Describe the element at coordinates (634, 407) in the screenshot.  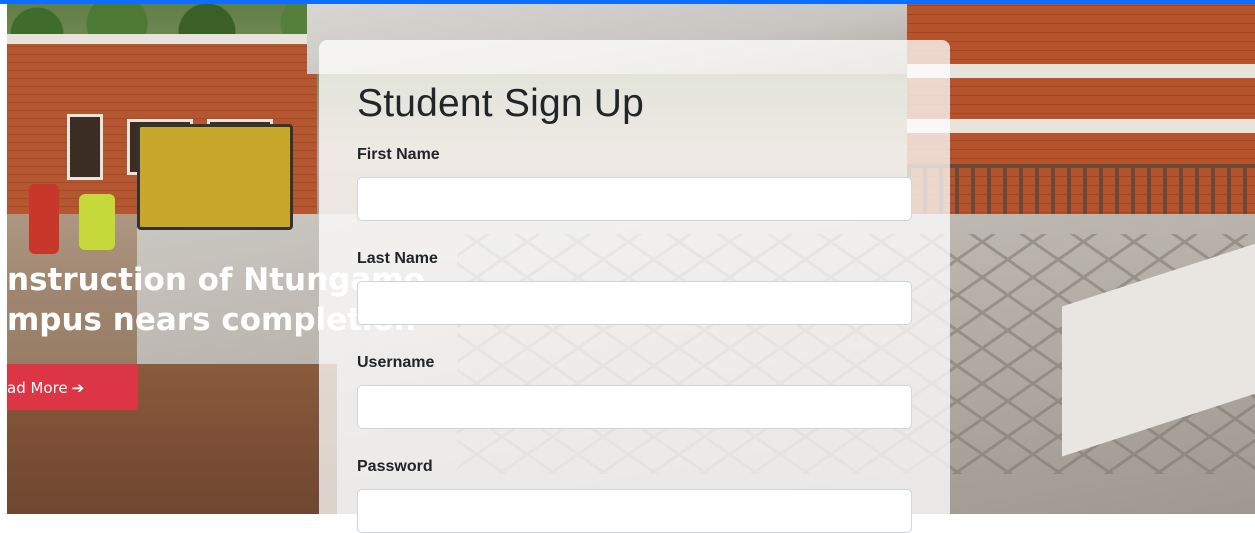
I see `username-input` at that location.